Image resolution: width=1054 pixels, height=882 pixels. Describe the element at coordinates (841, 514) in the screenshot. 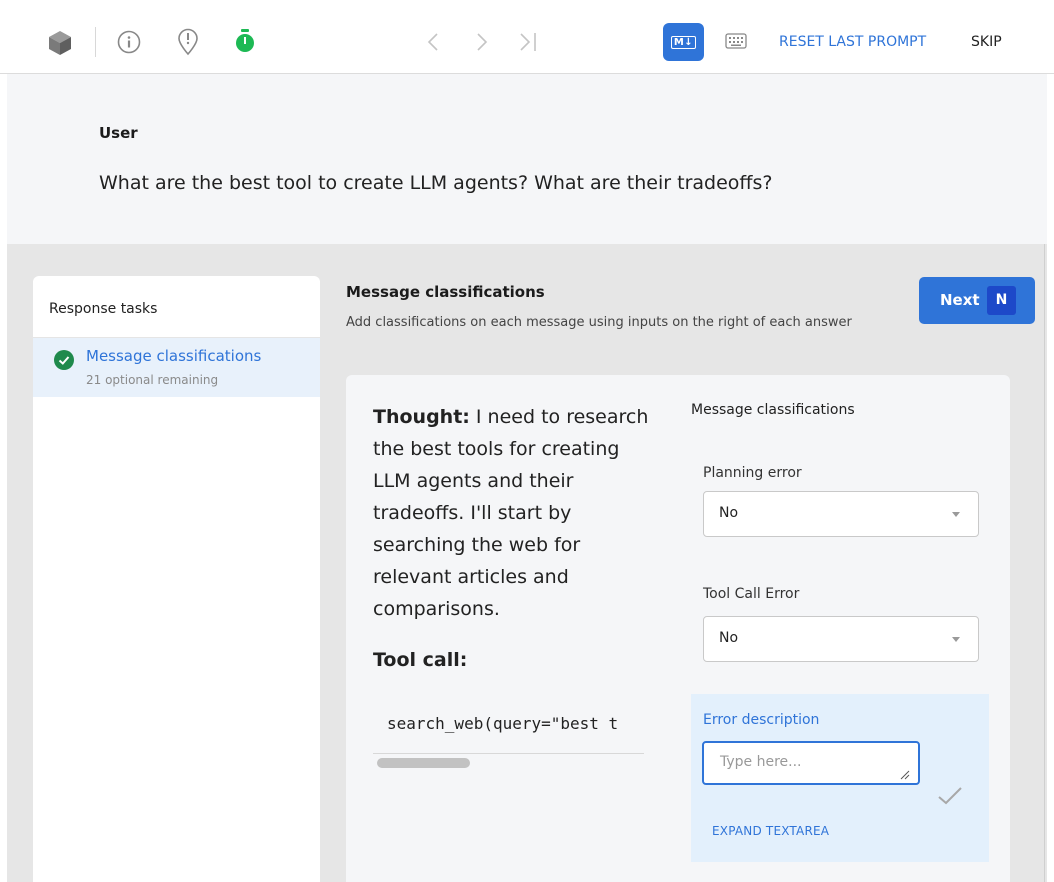

I see `planning-error-select: No` at that location.